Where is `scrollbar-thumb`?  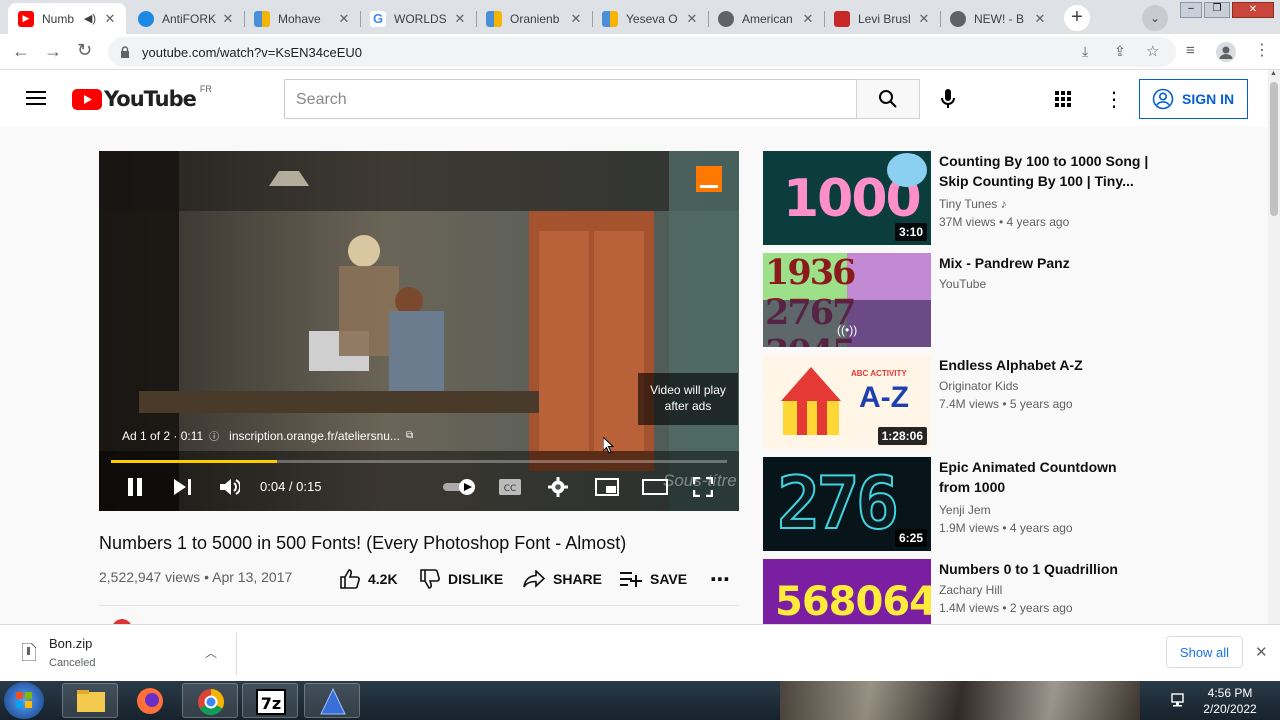
scrollbar-thumb is located at coordinates (1274, 149).